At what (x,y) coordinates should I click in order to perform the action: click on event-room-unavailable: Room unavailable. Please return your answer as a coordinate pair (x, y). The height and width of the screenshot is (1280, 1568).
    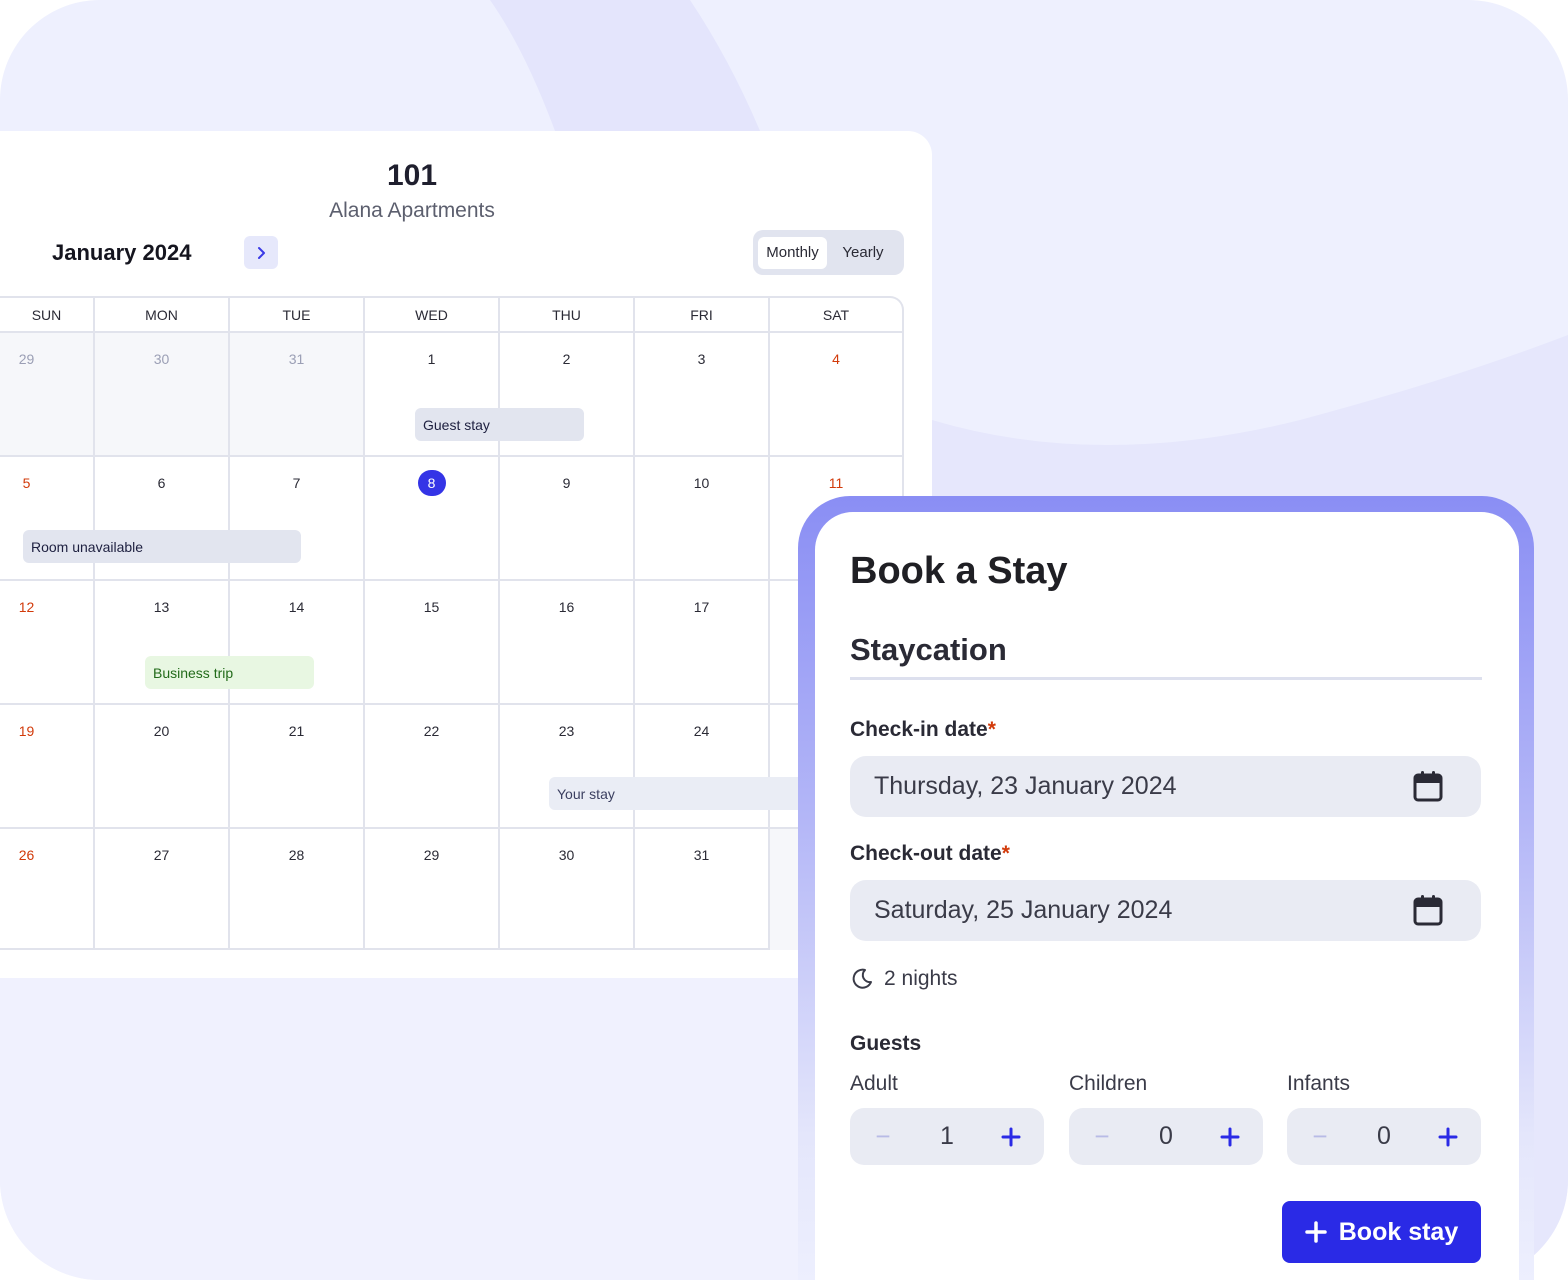
    Looking at the image, I should click on (162, 546).